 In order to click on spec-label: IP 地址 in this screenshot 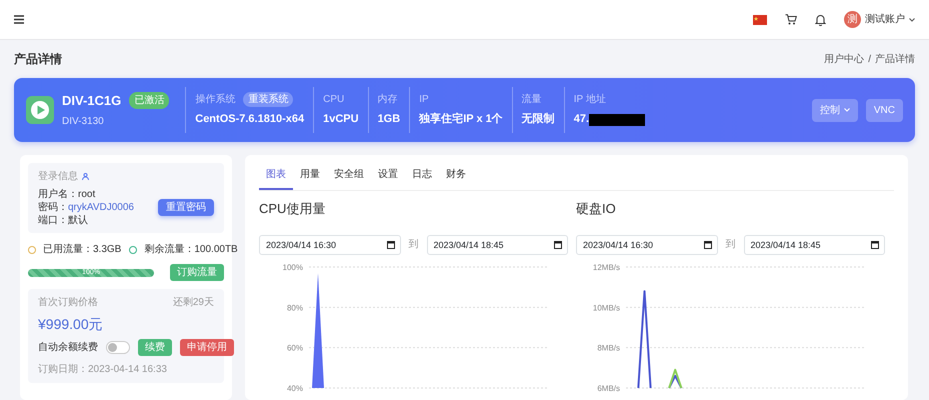, I will do `click(590, 100)`.